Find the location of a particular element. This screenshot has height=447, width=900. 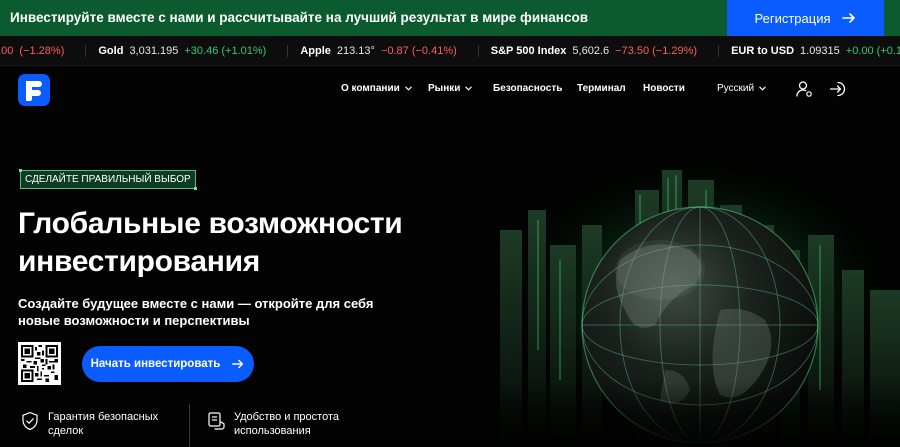

ticker-item: Apple 213.13° −0.87 (−0.41%) is located at coordinates (372, 51).